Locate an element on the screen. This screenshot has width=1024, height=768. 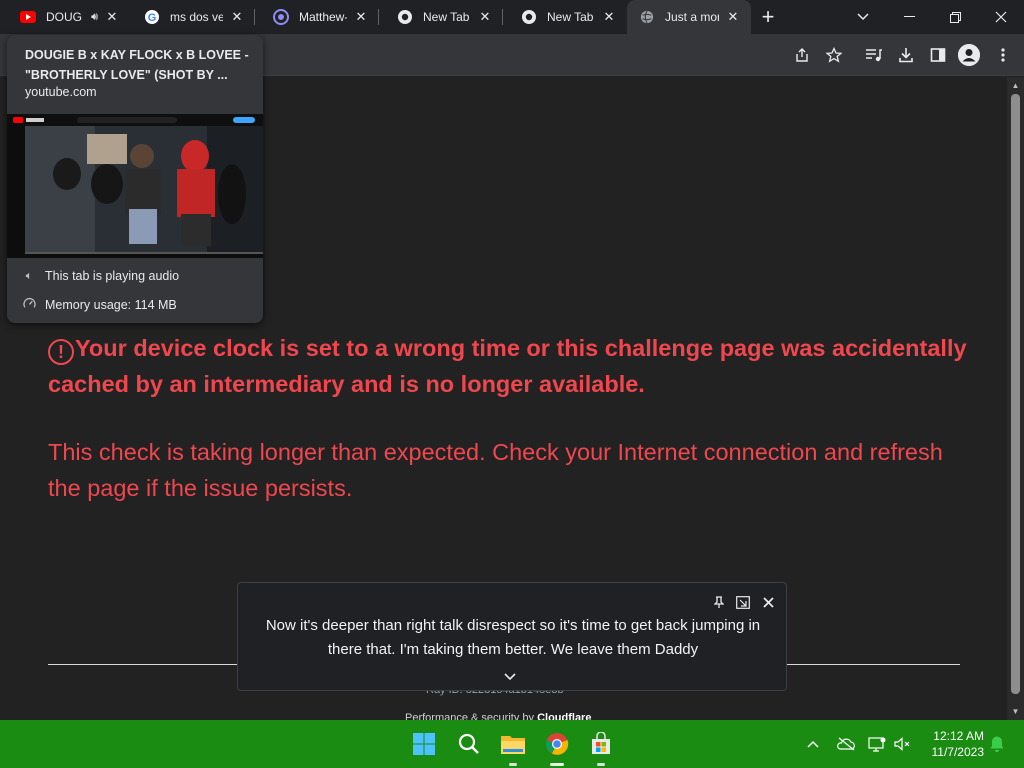
chevron-down-icon is located at coordinates (510, 676).